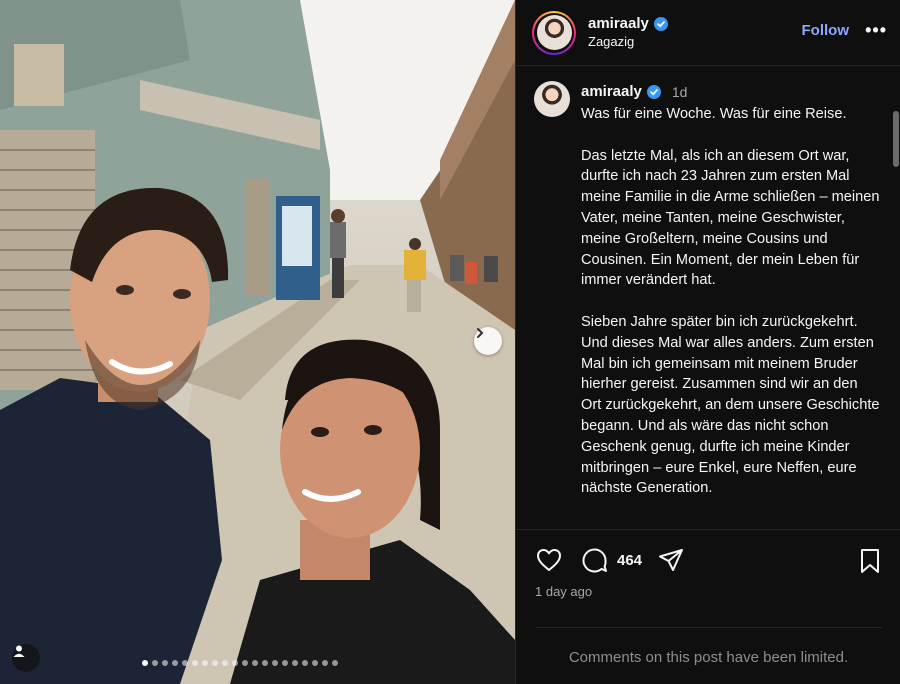 This screenshot has width=900, height=684. Describe the element at coordinates (618, 24) in the screenshot. I see `username-link: amiraaly` at that location.